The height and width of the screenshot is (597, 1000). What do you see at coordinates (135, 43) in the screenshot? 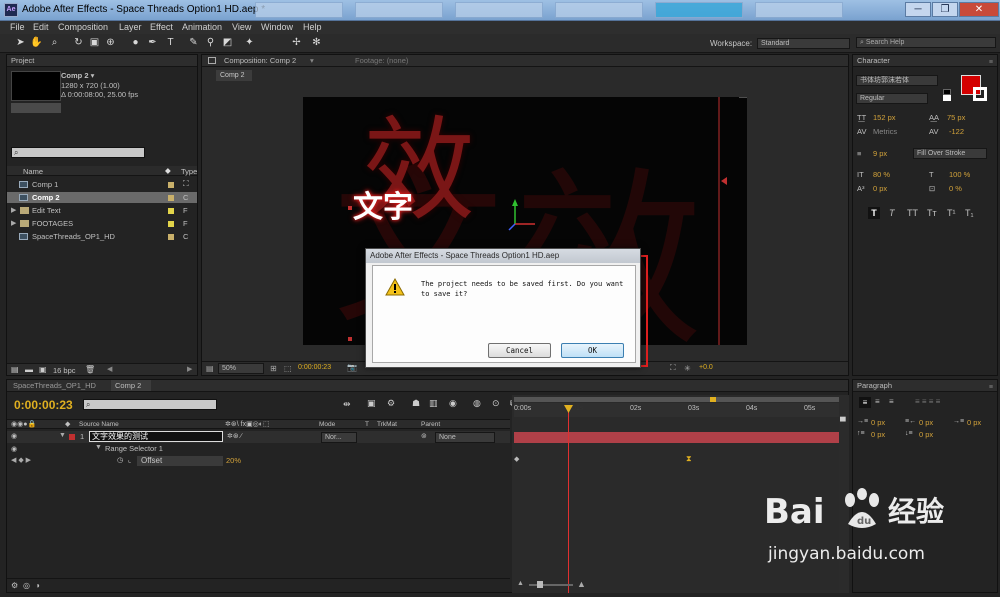
I see `mask-tool-icon: ●` at bounding box center [135, 43].